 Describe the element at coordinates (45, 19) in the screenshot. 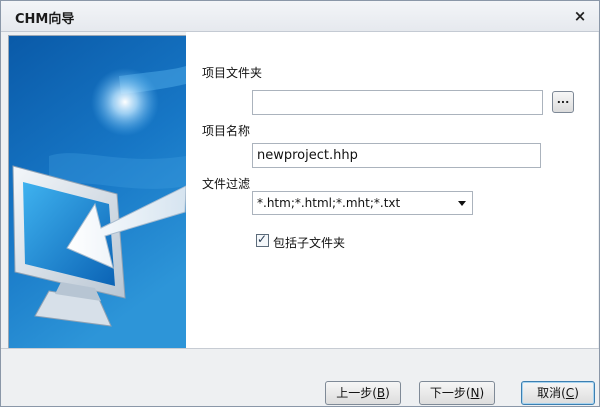

I see `dialog-title: CHM向导` at that location.